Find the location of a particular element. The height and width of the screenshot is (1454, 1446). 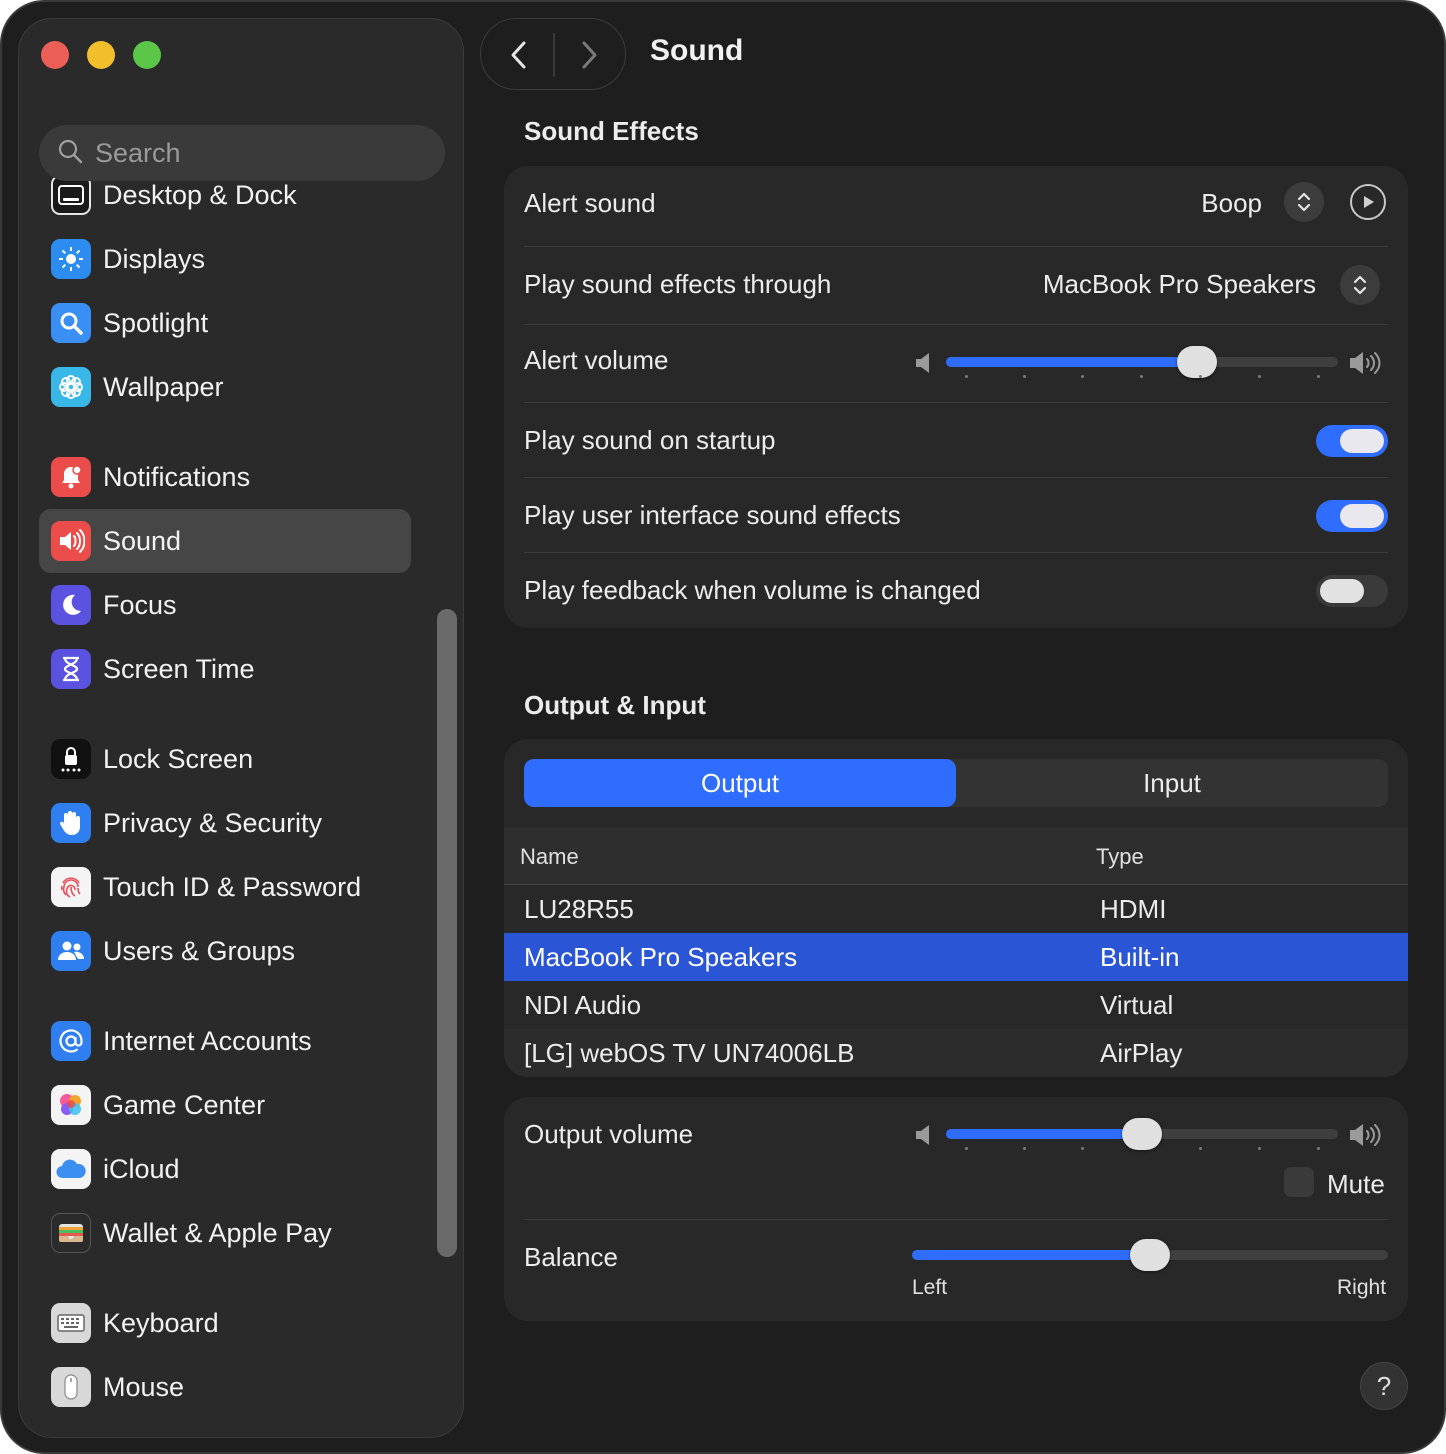

column-header-name: Name is located at coordinates (549, 857).